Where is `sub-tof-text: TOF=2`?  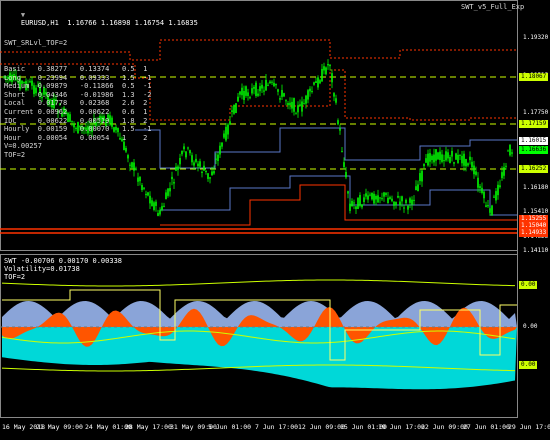
sub-tof-text: TOF=2 is located at coordinates (15, 277).